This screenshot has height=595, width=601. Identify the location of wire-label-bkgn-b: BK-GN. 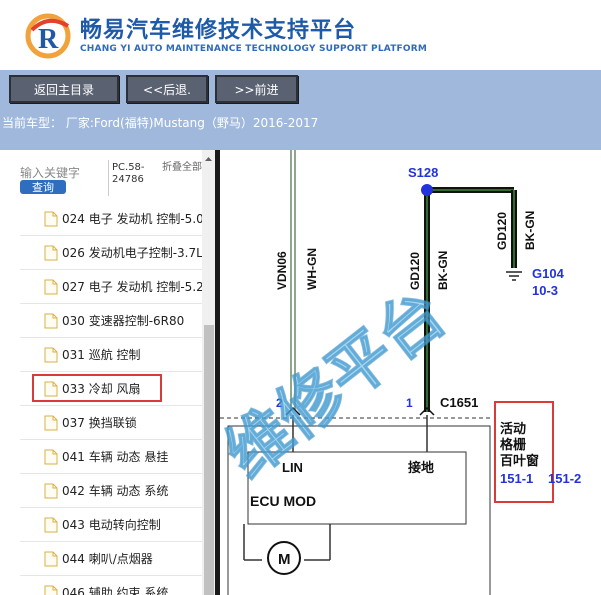
(530, 230).